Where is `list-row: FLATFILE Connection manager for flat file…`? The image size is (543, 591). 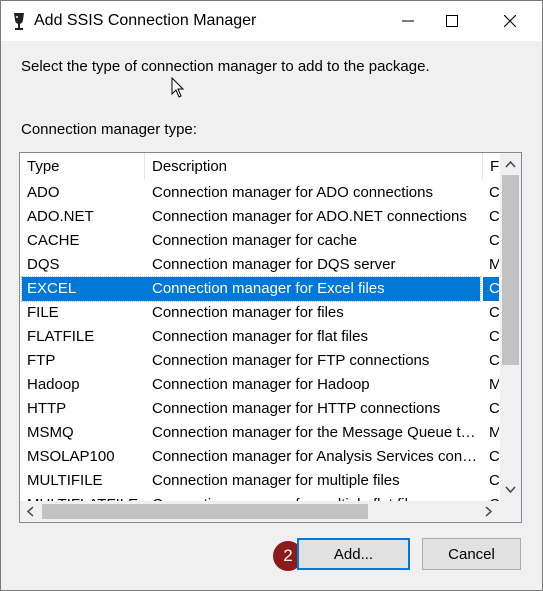 list-row: FLATFILE Connection manager for flat file… is located at coordinates (251, 337).